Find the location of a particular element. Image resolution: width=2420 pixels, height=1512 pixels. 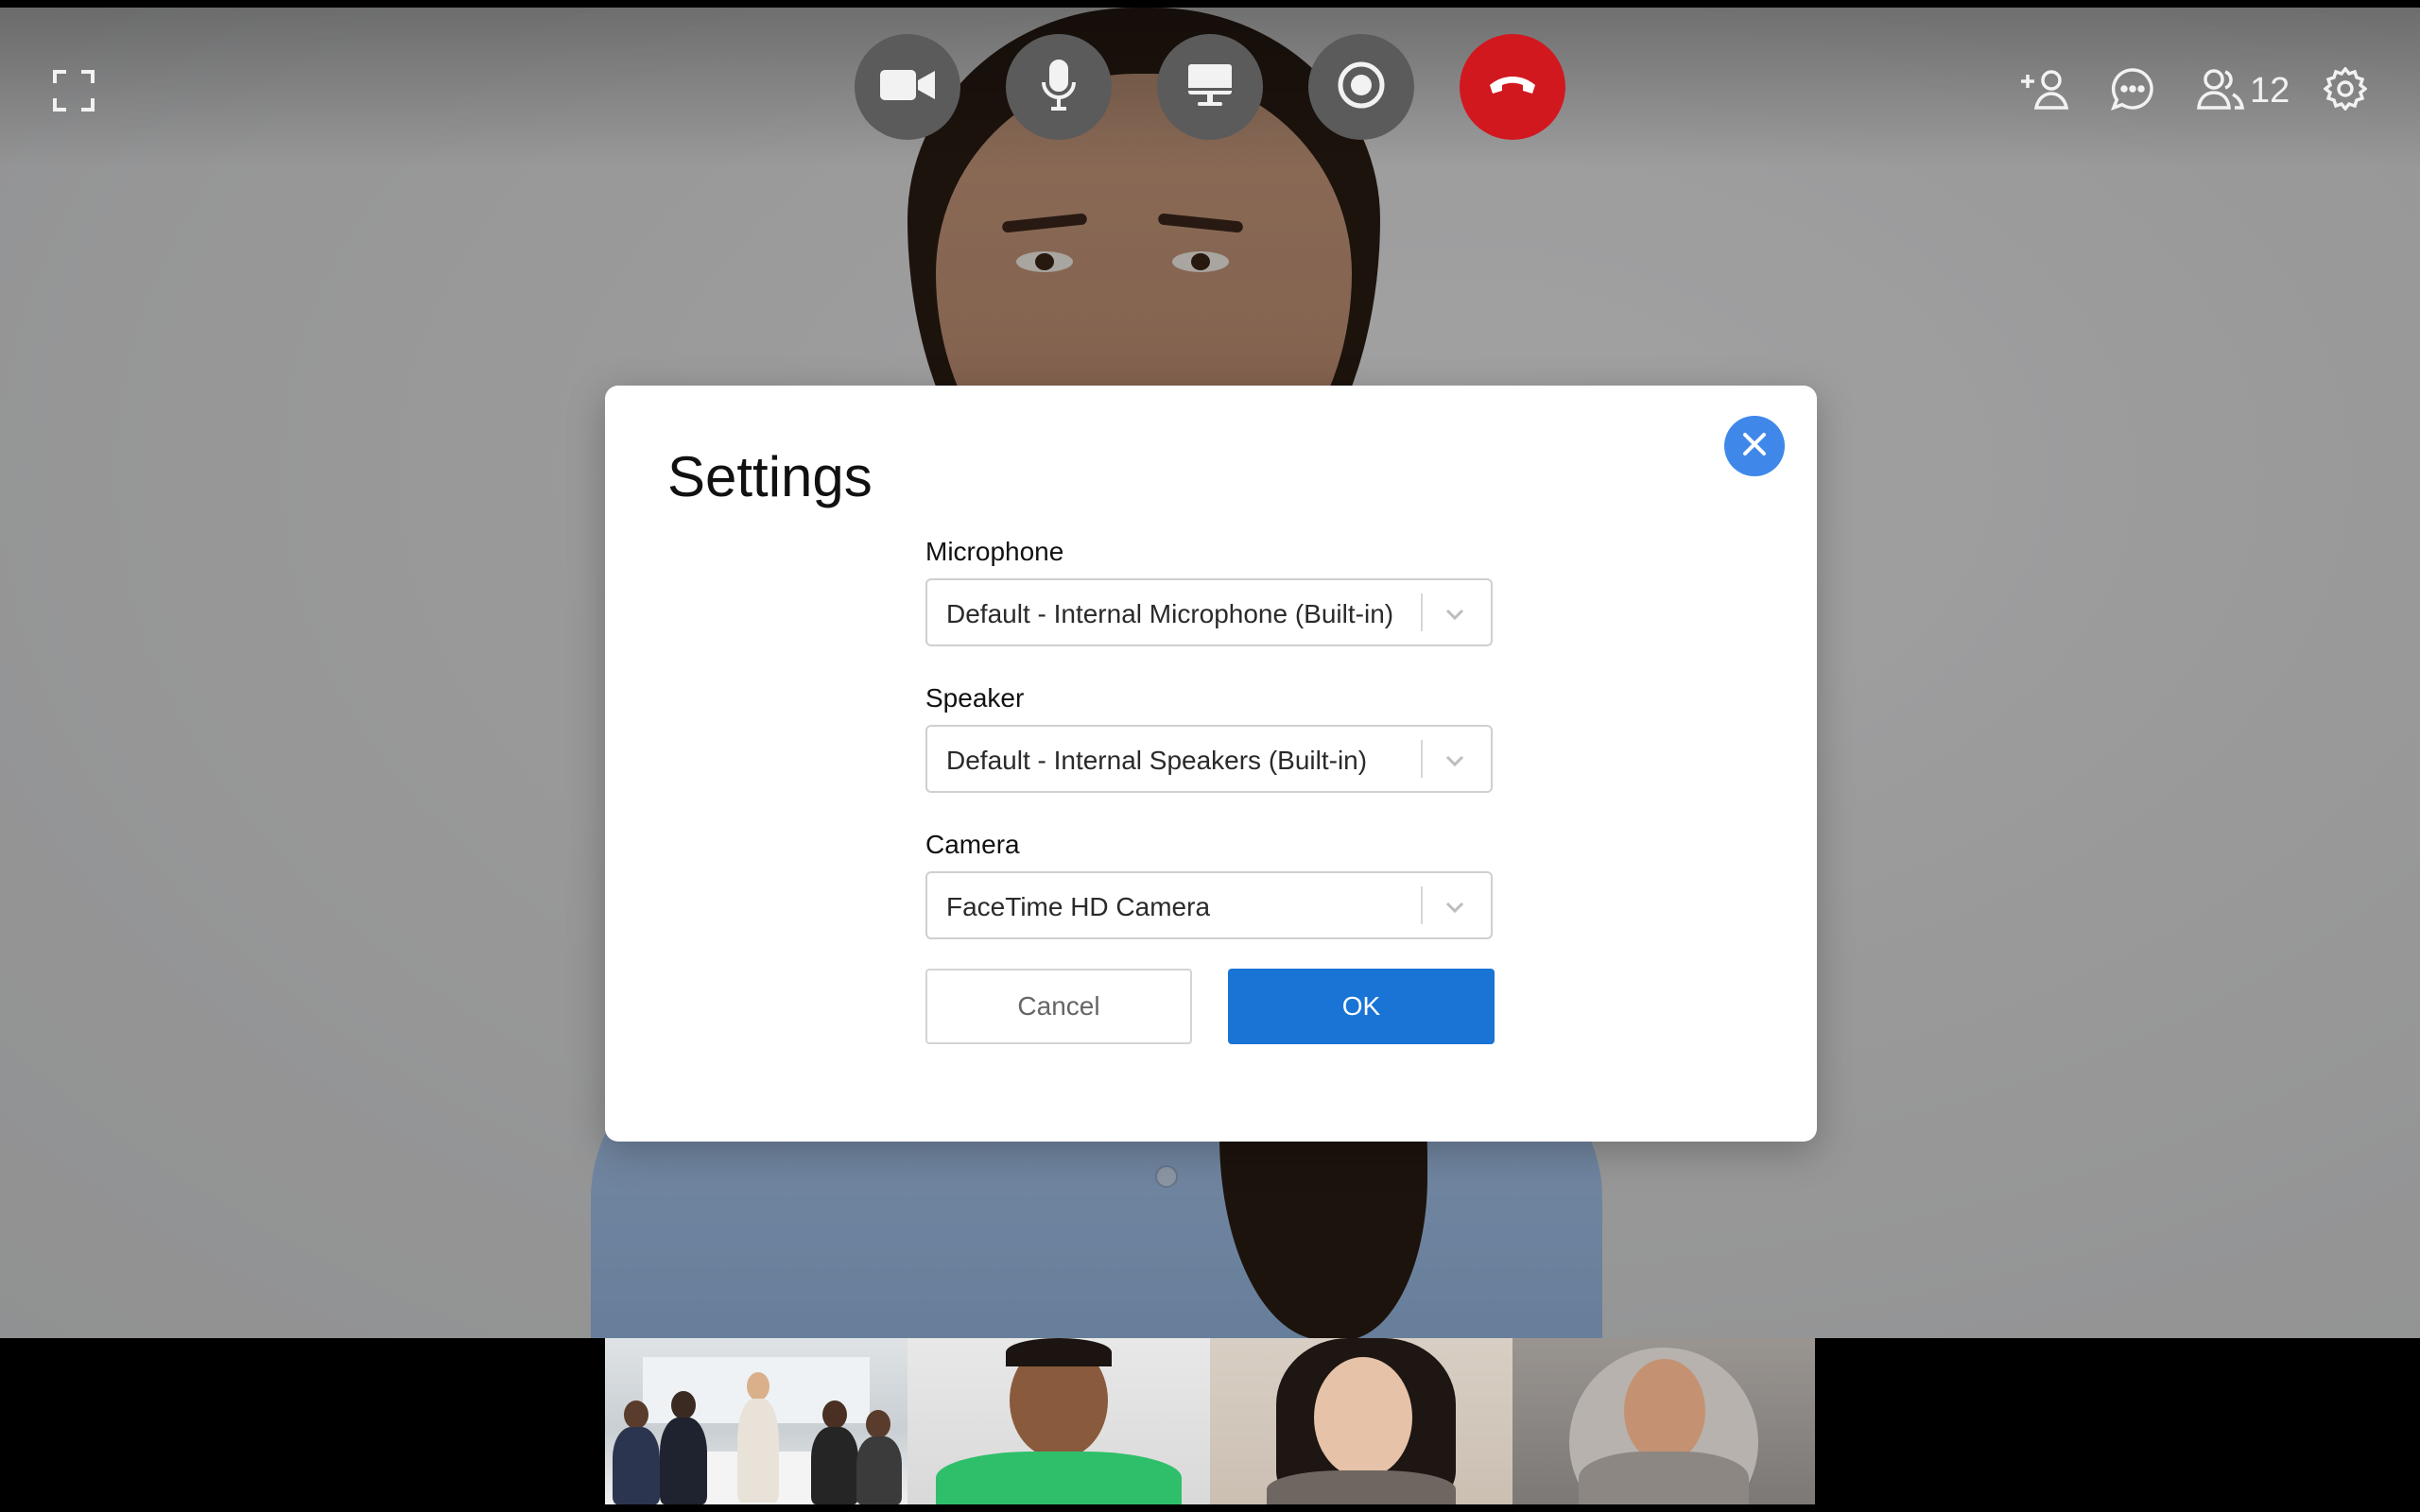

participant-filmstrip is located at coordinates (1210, 1421).